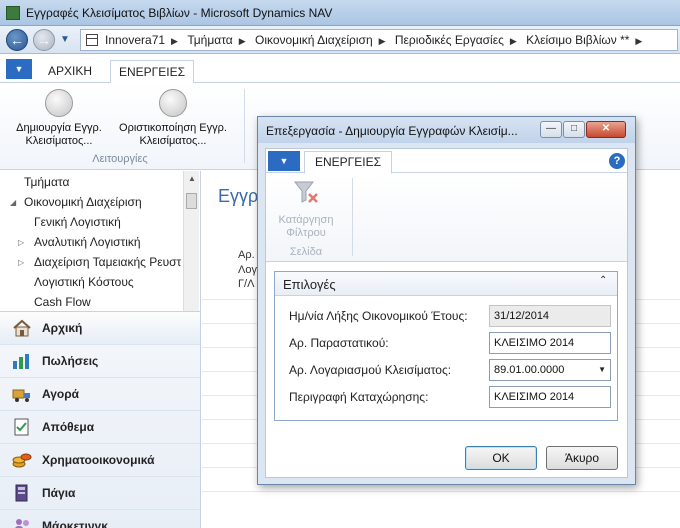 This screenshot has height=528, width=680. Describe the element at coordinates (348, 162) in the screenshot. I see `dialog-tab-actions: ΕΝΕΡΓΕΙΕΣ` at that location.